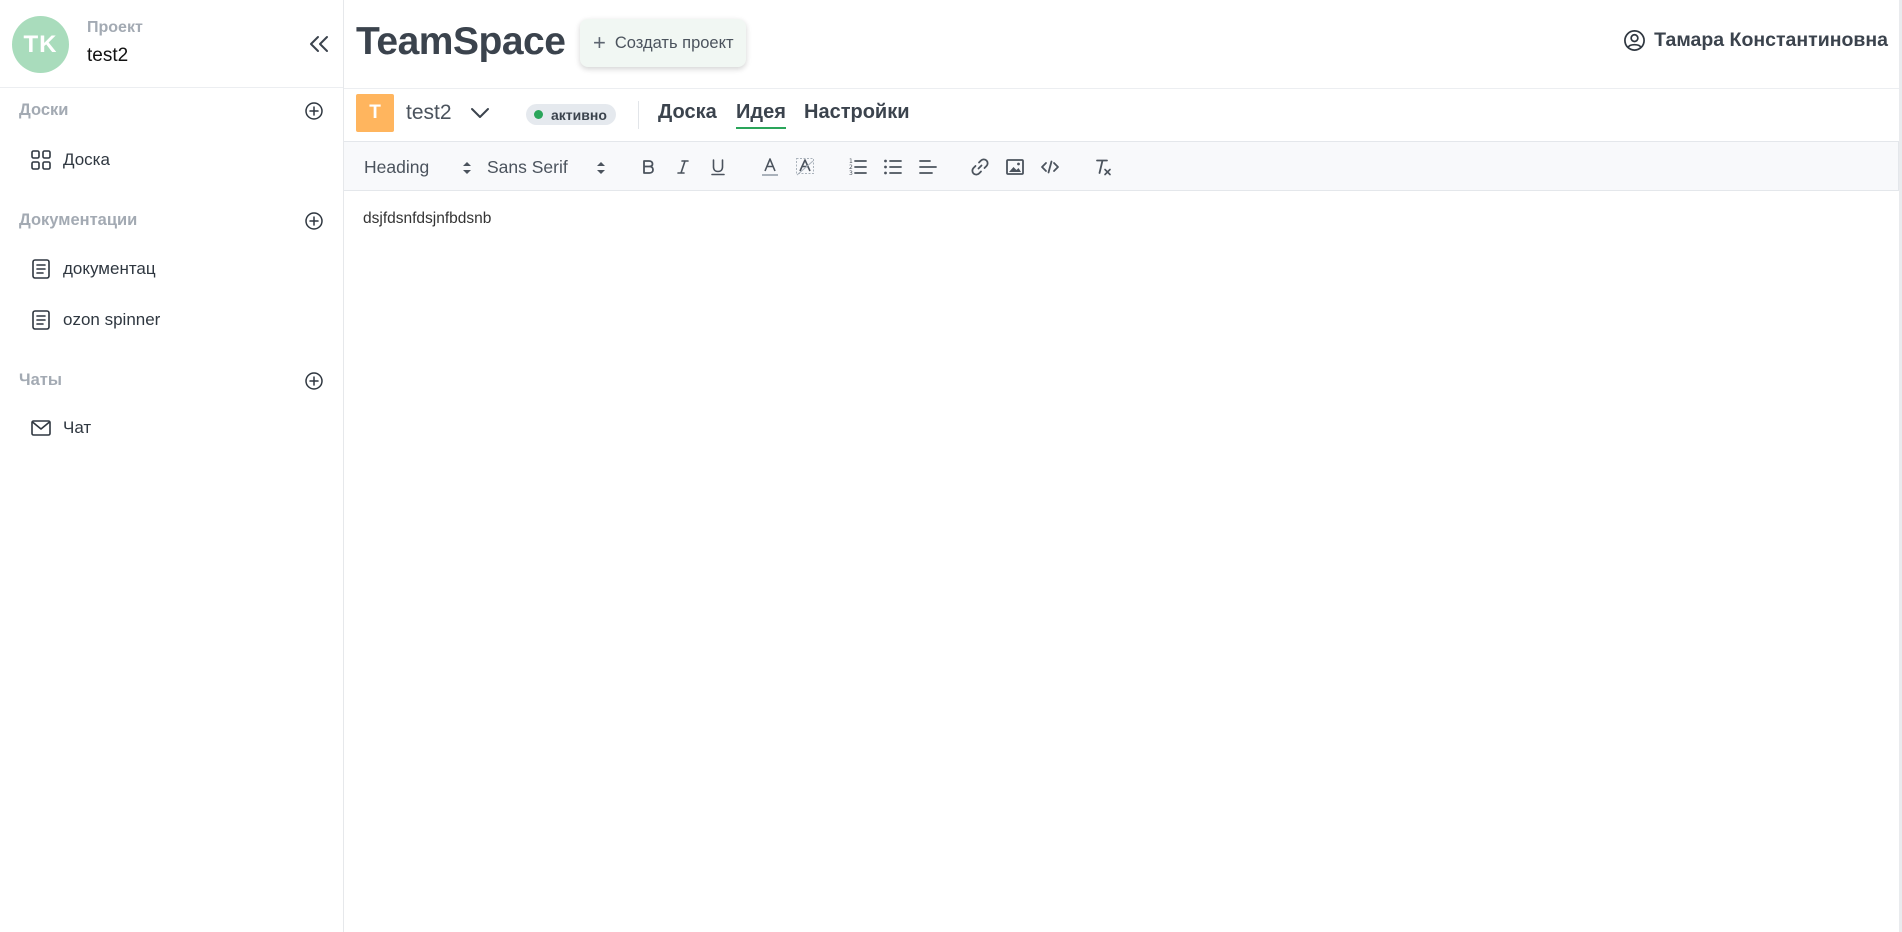 The height and width of the screenshot is (932, 1902). What do you see at coordinates (579, 114) in the screenshot?
I see `status-text: активно` at bounding box center [579, 114].